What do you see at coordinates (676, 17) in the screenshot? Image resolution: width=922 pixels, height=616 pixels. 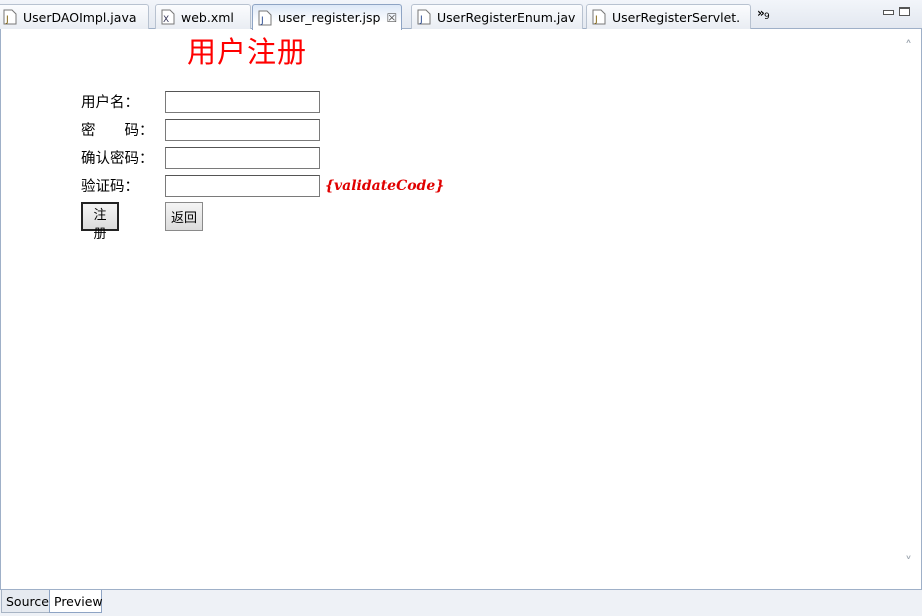 I see `tab-label: UserRegisterServlet.` at bounding box center [676, 17].